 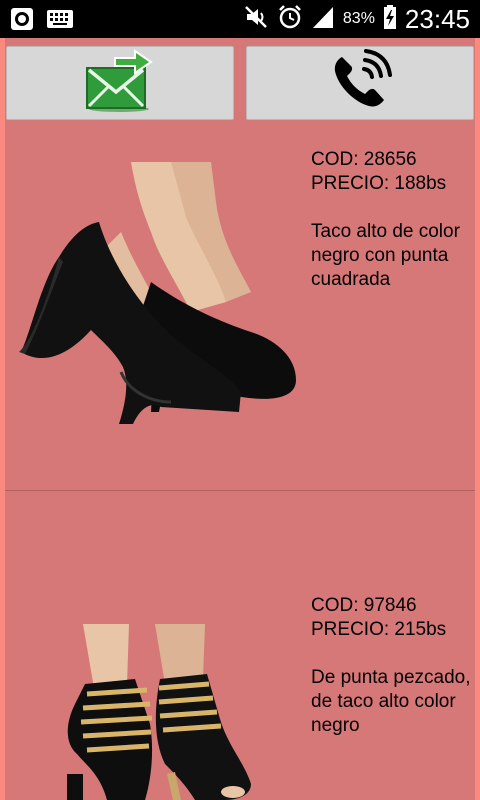 I want to click on battery-charging-icon, so click(x=390, y=19).